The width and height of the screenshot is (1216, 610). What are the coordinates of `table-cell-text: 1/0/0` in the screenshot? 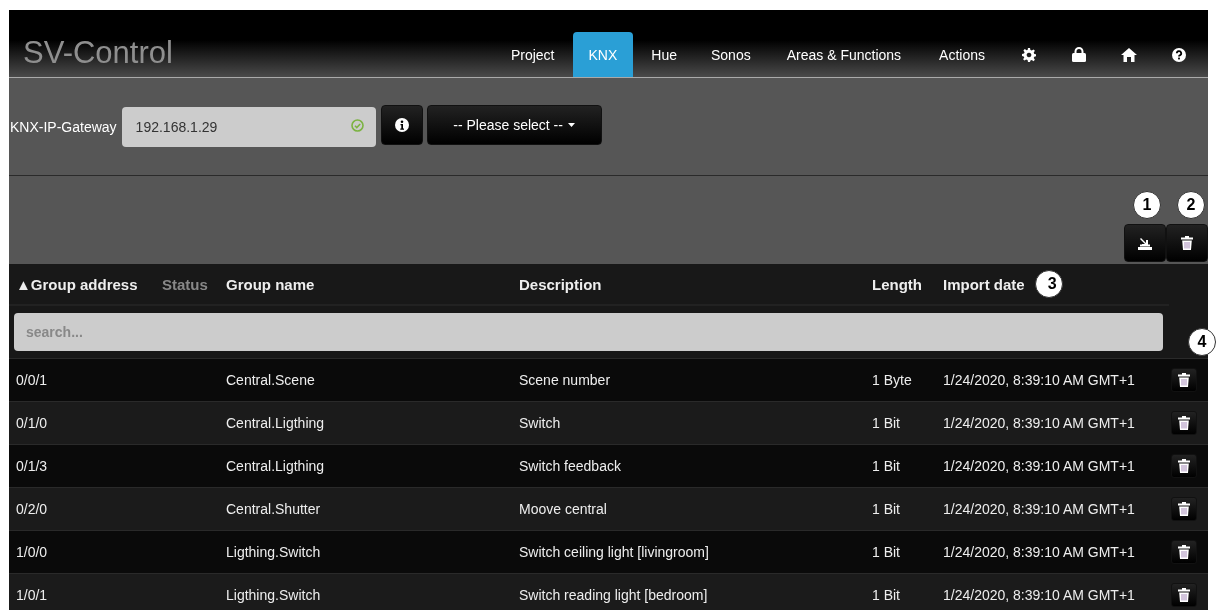 It's located at (32, 552).